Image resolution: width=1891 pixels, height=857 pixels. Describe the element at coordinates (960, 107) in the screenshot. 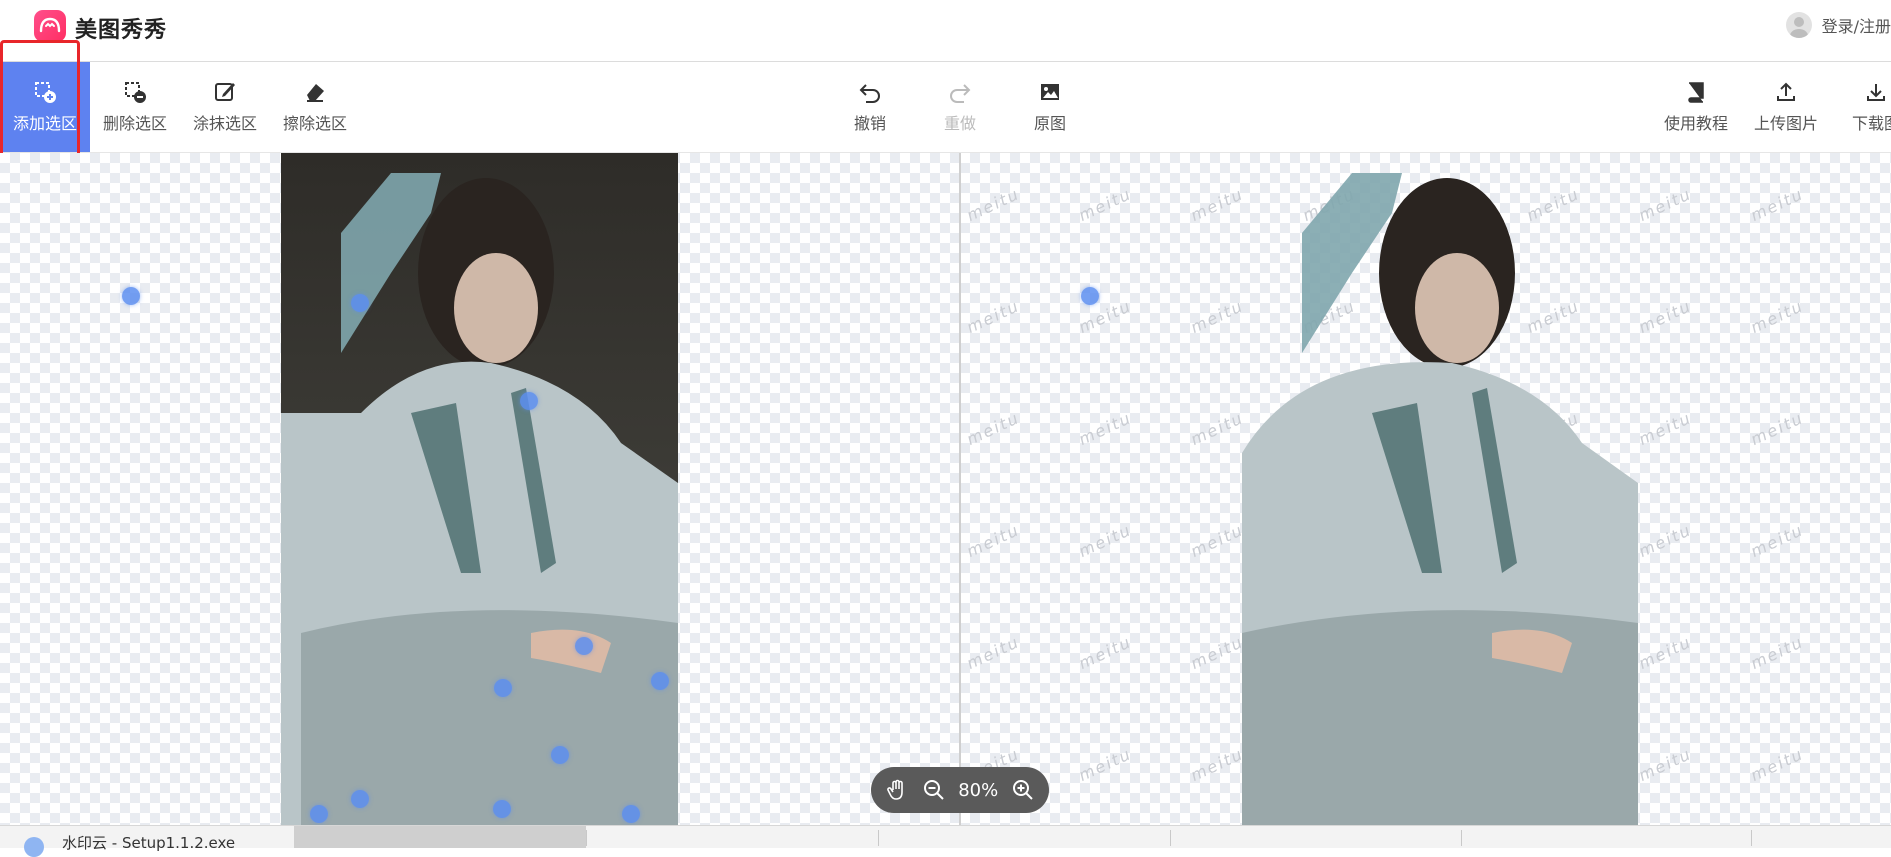

I see `redo-button: 重做` at that location.